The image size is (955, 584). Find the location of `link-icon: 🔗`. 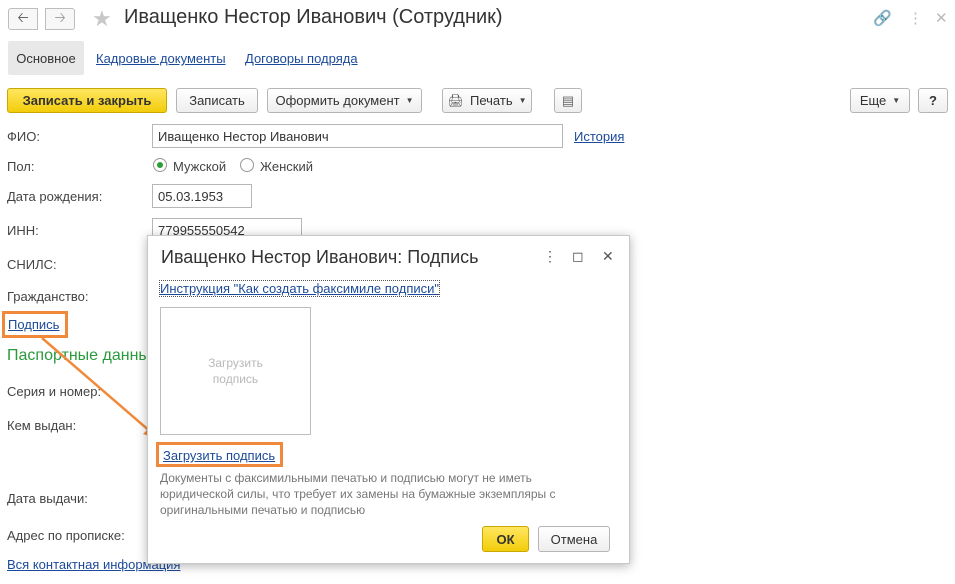

link-icon: 🔗 is located at coordinates (882, 18).